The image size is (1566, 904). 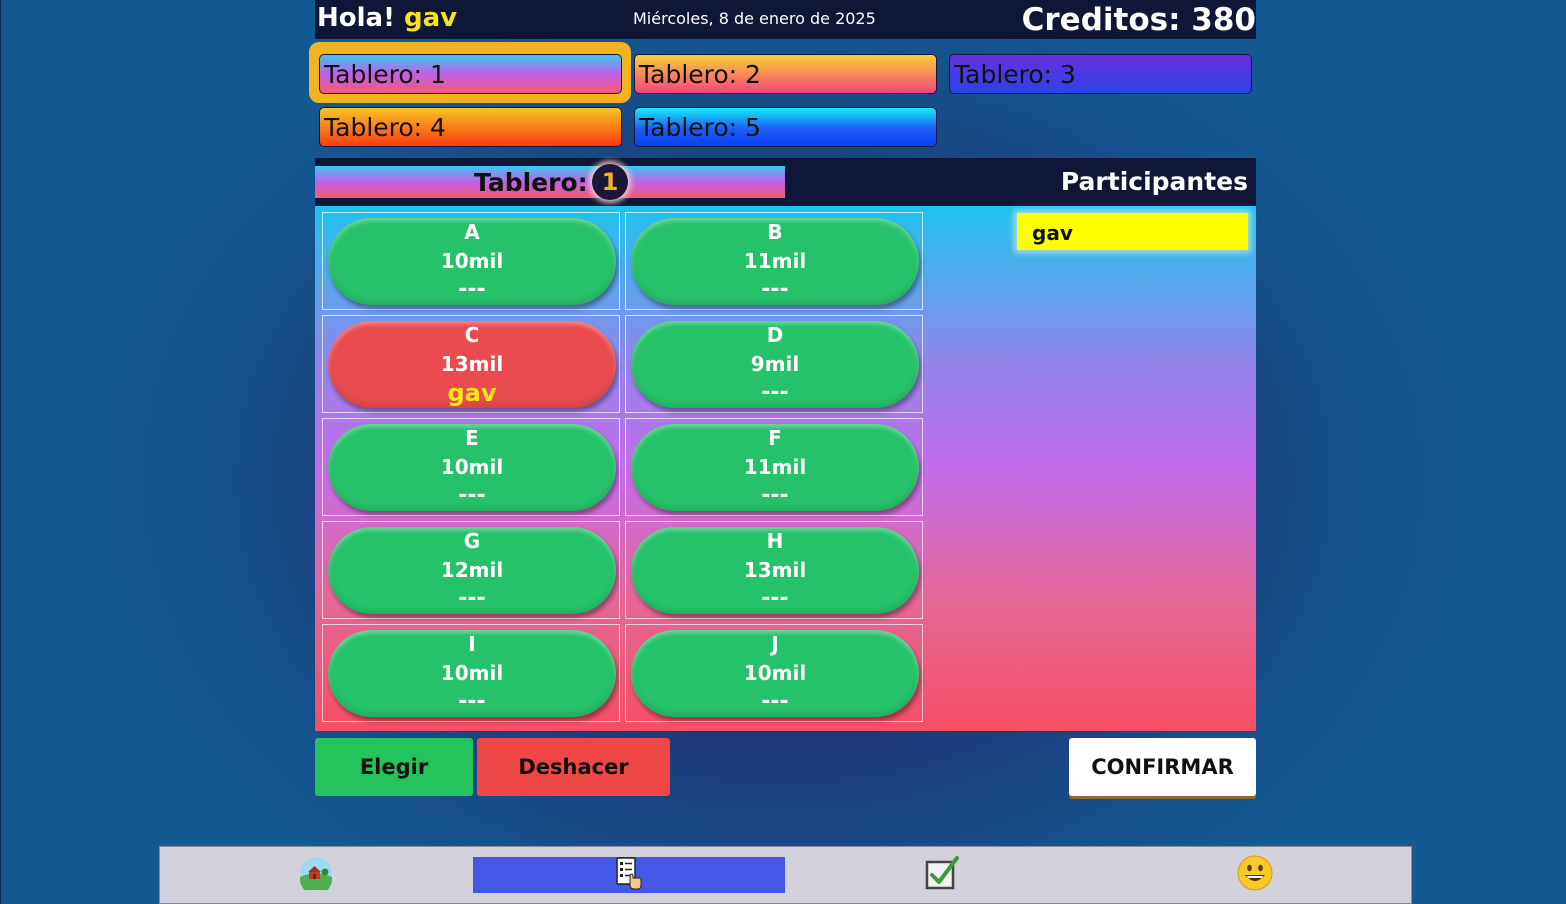 What do you see at coordinates (785, 127) in the screenshot?
I see `tab-tablero-5: Tablero: 5` at bounding box center [785, 127].